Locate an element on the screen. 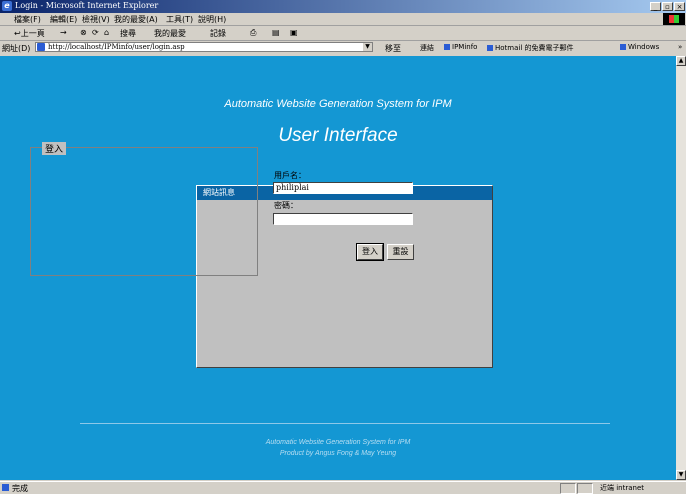 The image size is (686, 494). link-windows: Windows is located at coordinates (639, 47).